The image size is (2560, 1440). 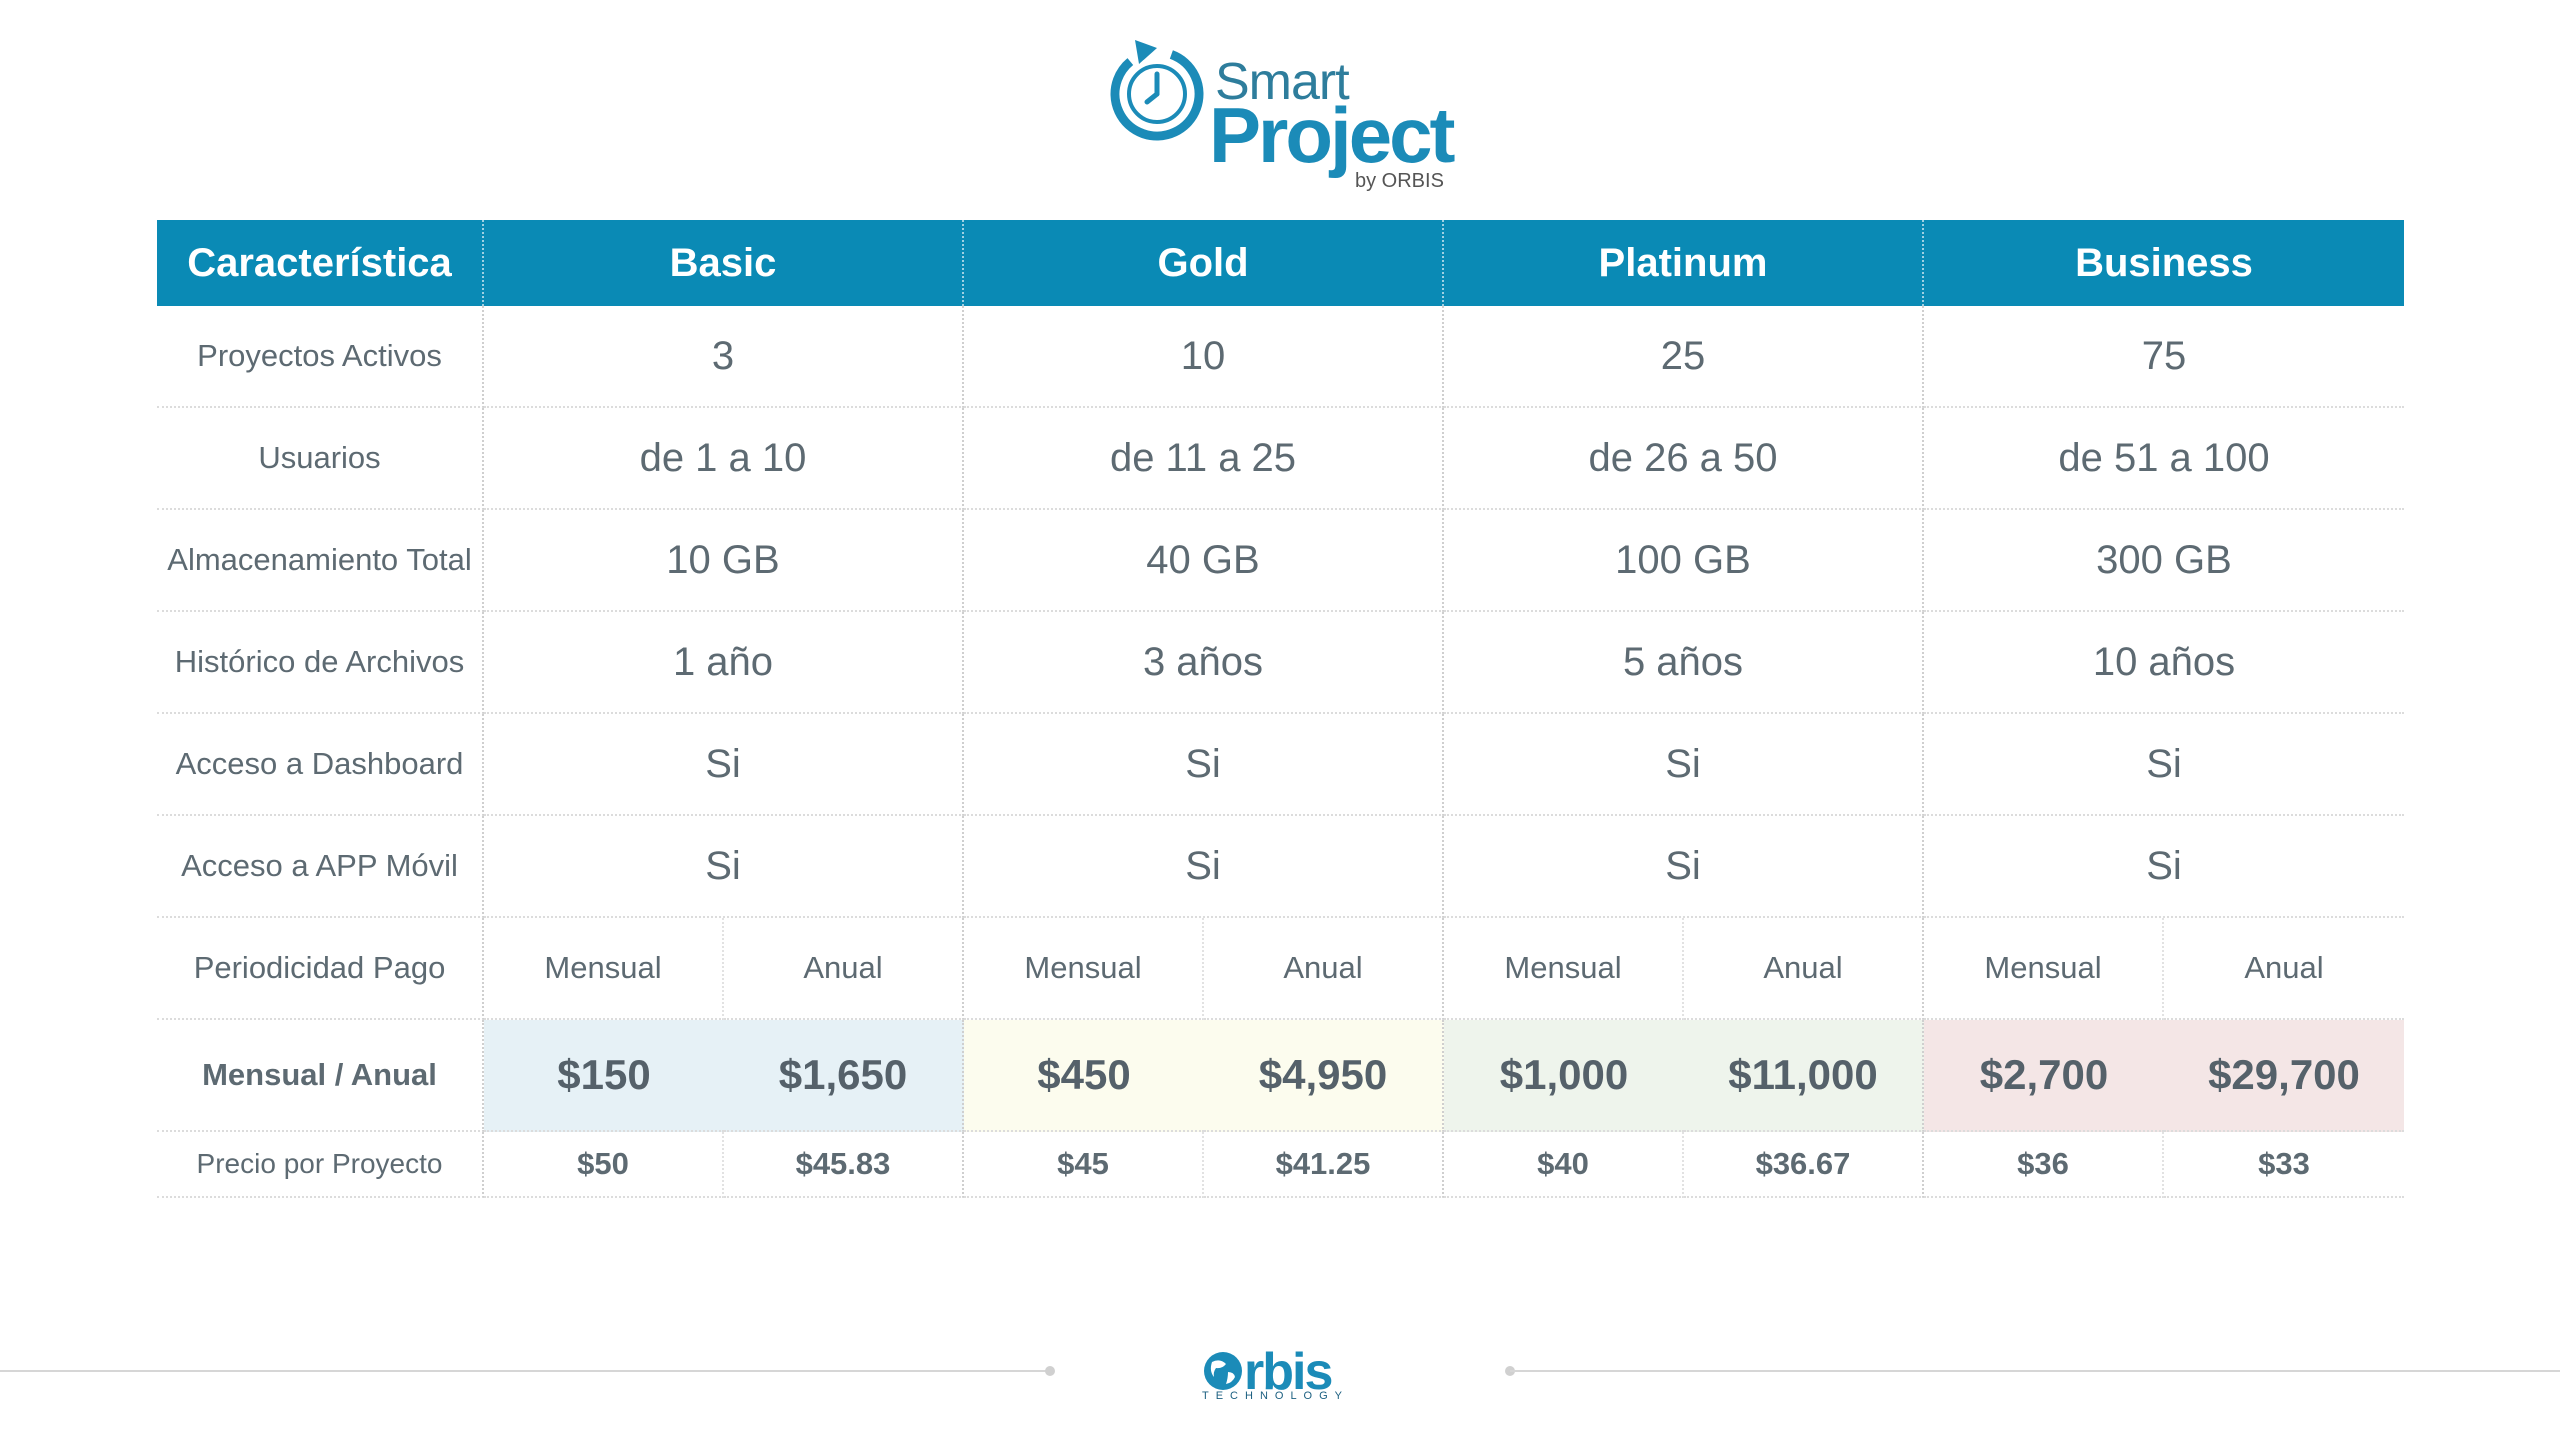 I want to click on per-project-value: $50, so click(x=604, y=1165).